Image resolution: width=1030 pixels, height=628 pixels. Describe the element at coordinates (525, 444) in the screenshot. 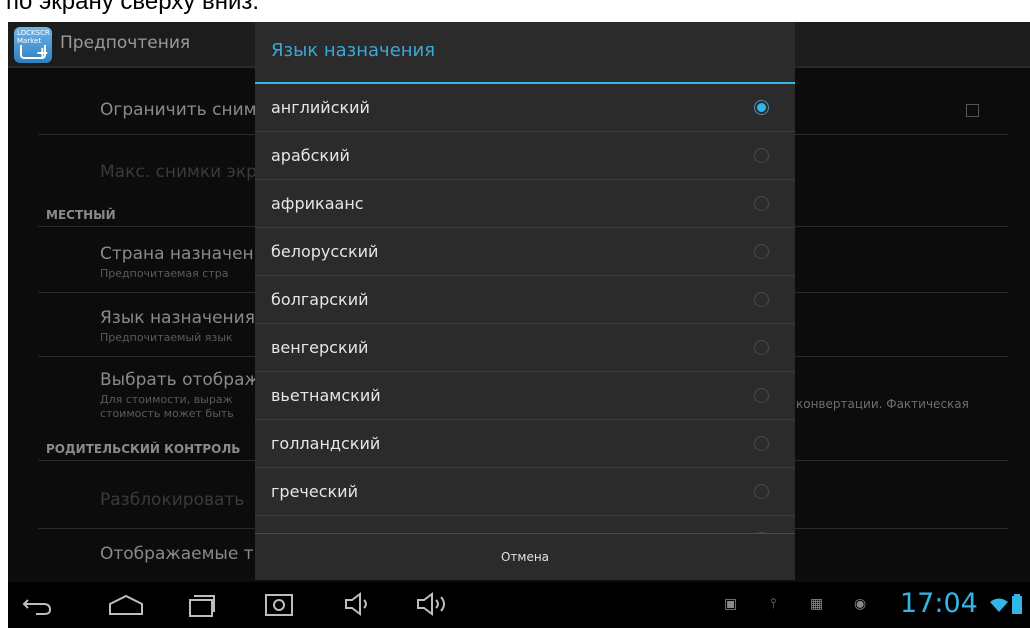

I see `language-item: голландский` at that location.